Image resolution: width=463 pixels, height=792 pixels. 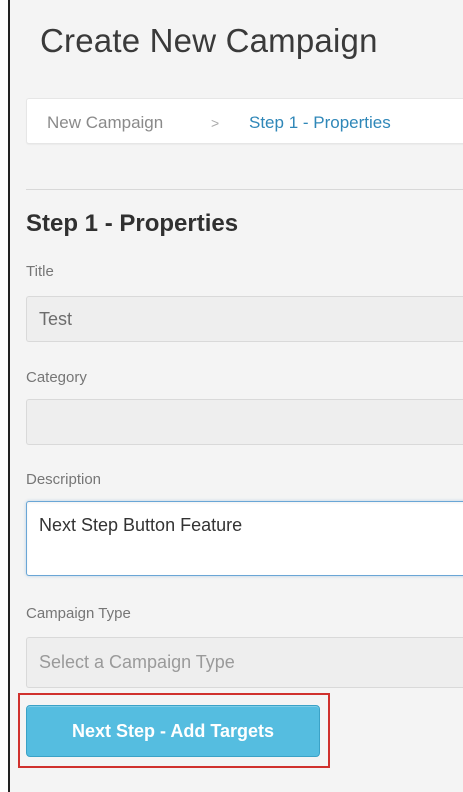 I want to click on page-title: Create New Campaign, so click(x=209, y=40).